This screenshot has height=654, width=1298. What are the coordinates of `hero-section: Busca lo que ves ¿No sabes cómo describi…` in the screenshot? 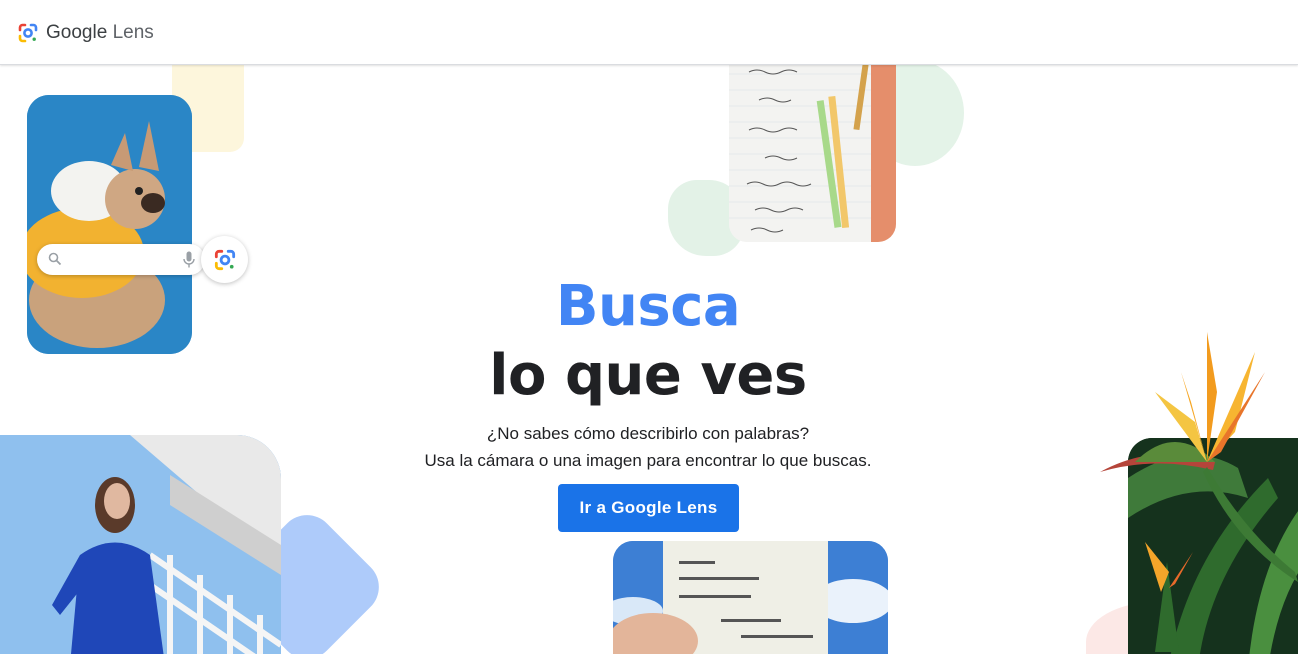 It's located at (648, 373).